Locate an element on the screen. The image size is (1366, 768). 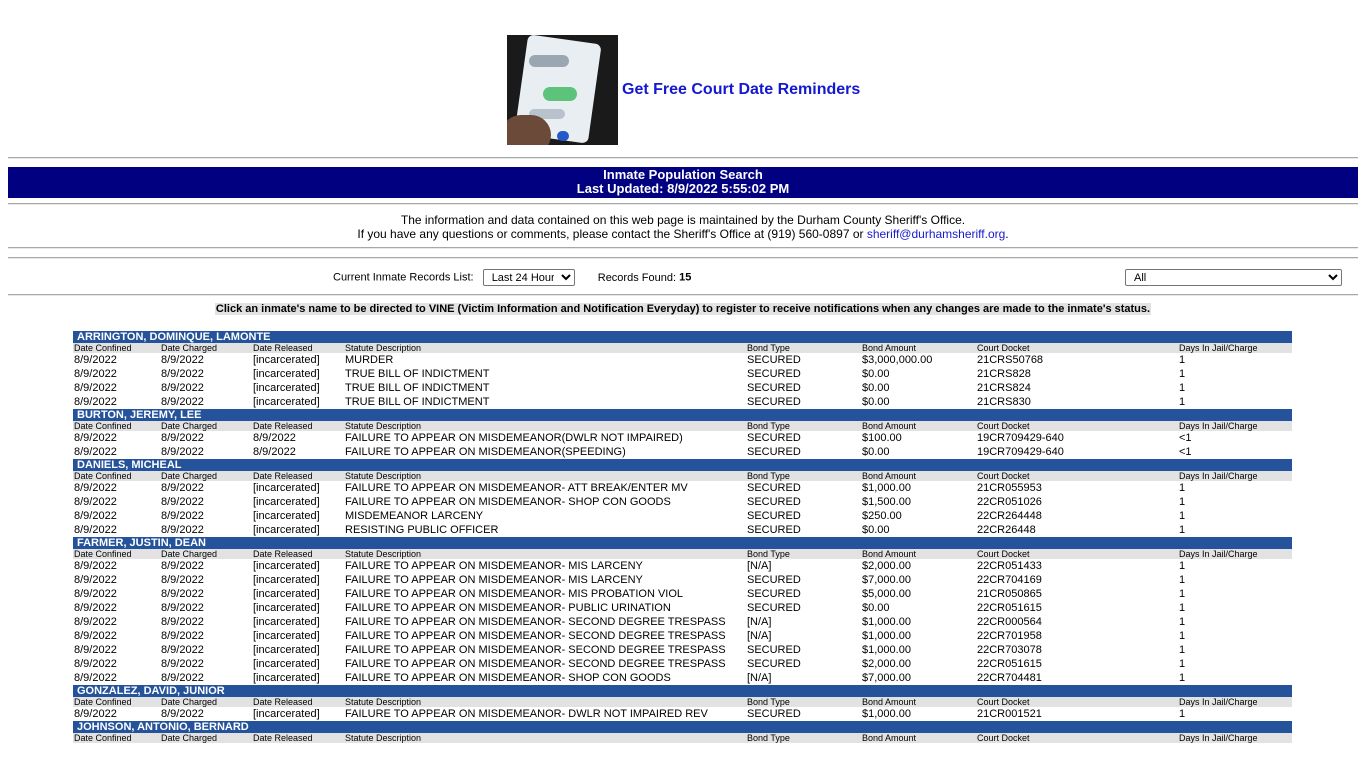
filter-select: All is located at coordinates (1233, 277).